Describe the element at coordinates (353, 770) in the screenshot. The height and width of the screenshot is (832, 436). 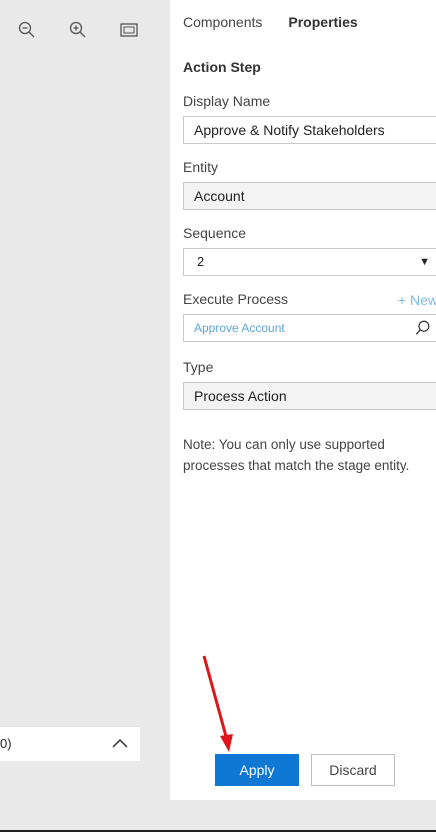
I see `discard-button: Discard` at that location.